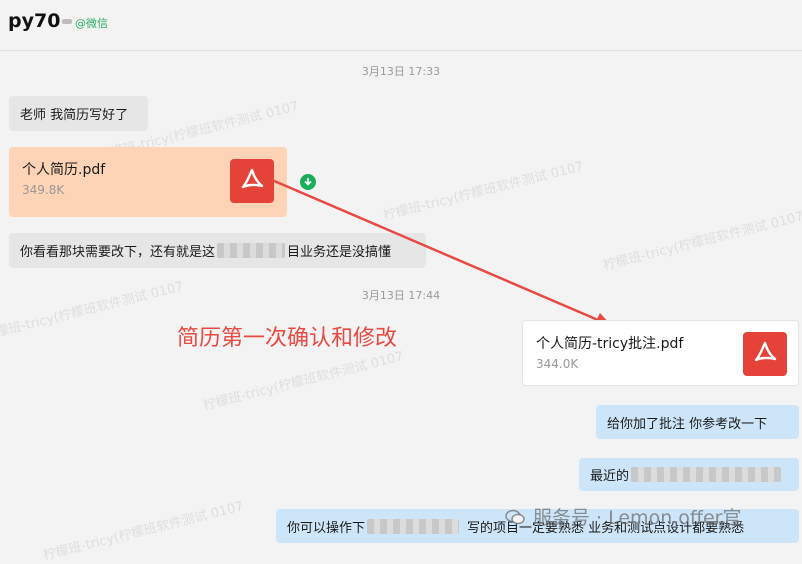  Describe the element at coordinates (515, 516) in the screenshot. I see `wechat-logo-icon` at that location.